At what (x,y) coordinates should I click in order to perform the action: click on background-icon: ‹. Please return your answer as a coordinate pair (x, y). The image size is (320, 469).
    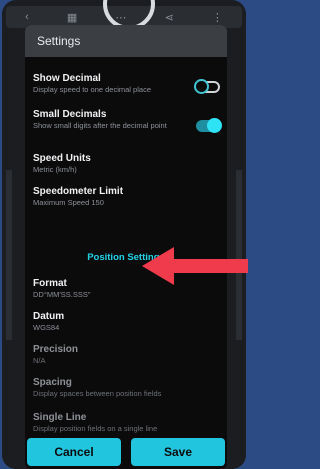
    Looking at the image, I should click on (27, 17).